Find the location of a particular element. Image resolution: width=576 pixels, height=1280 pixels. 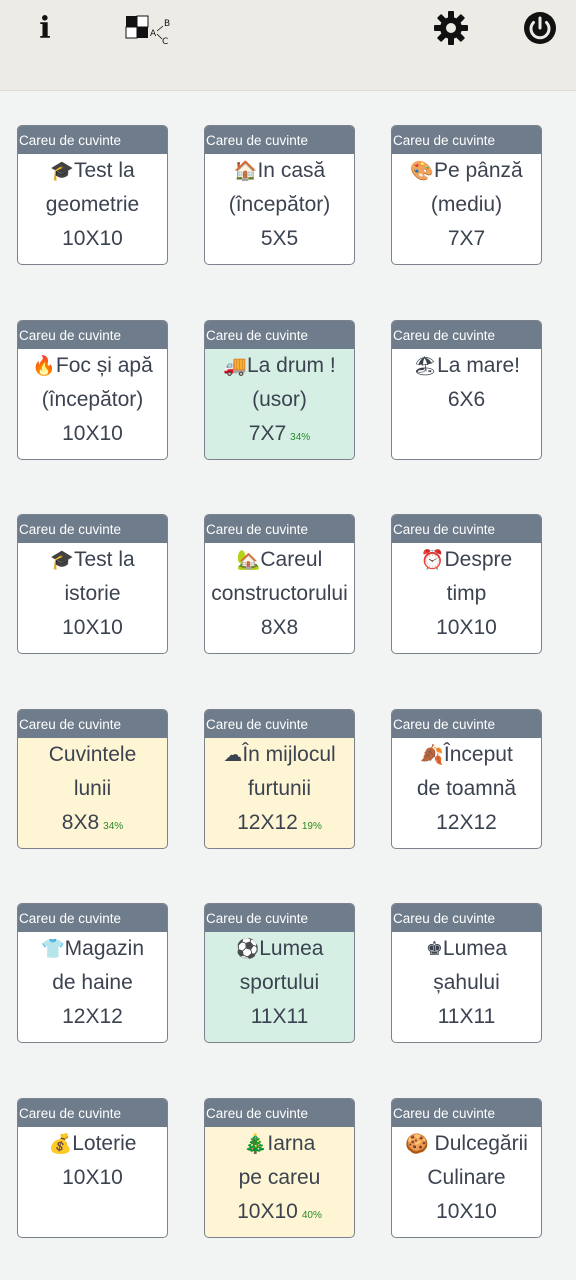

card-title-text: șahului is located at coordinates (466, 982).